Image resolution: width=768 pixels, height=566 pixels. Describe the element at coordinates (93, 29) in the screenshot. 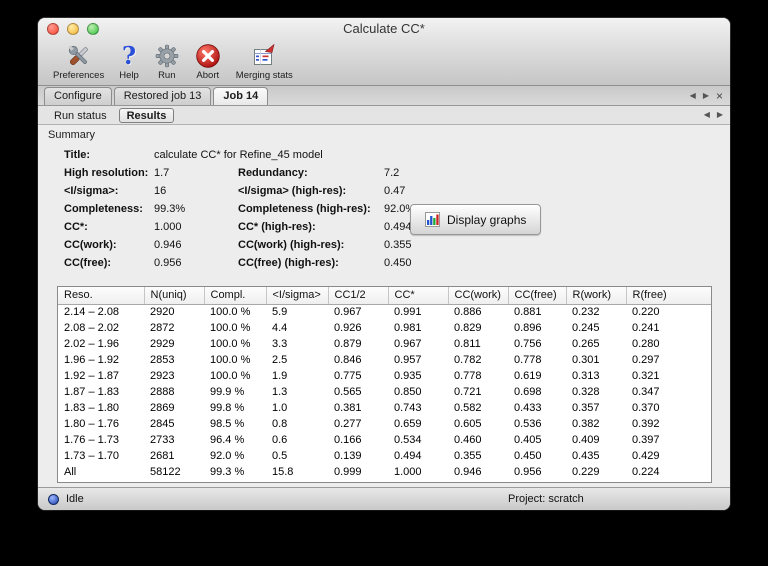

I see `zoom-button` at that location.